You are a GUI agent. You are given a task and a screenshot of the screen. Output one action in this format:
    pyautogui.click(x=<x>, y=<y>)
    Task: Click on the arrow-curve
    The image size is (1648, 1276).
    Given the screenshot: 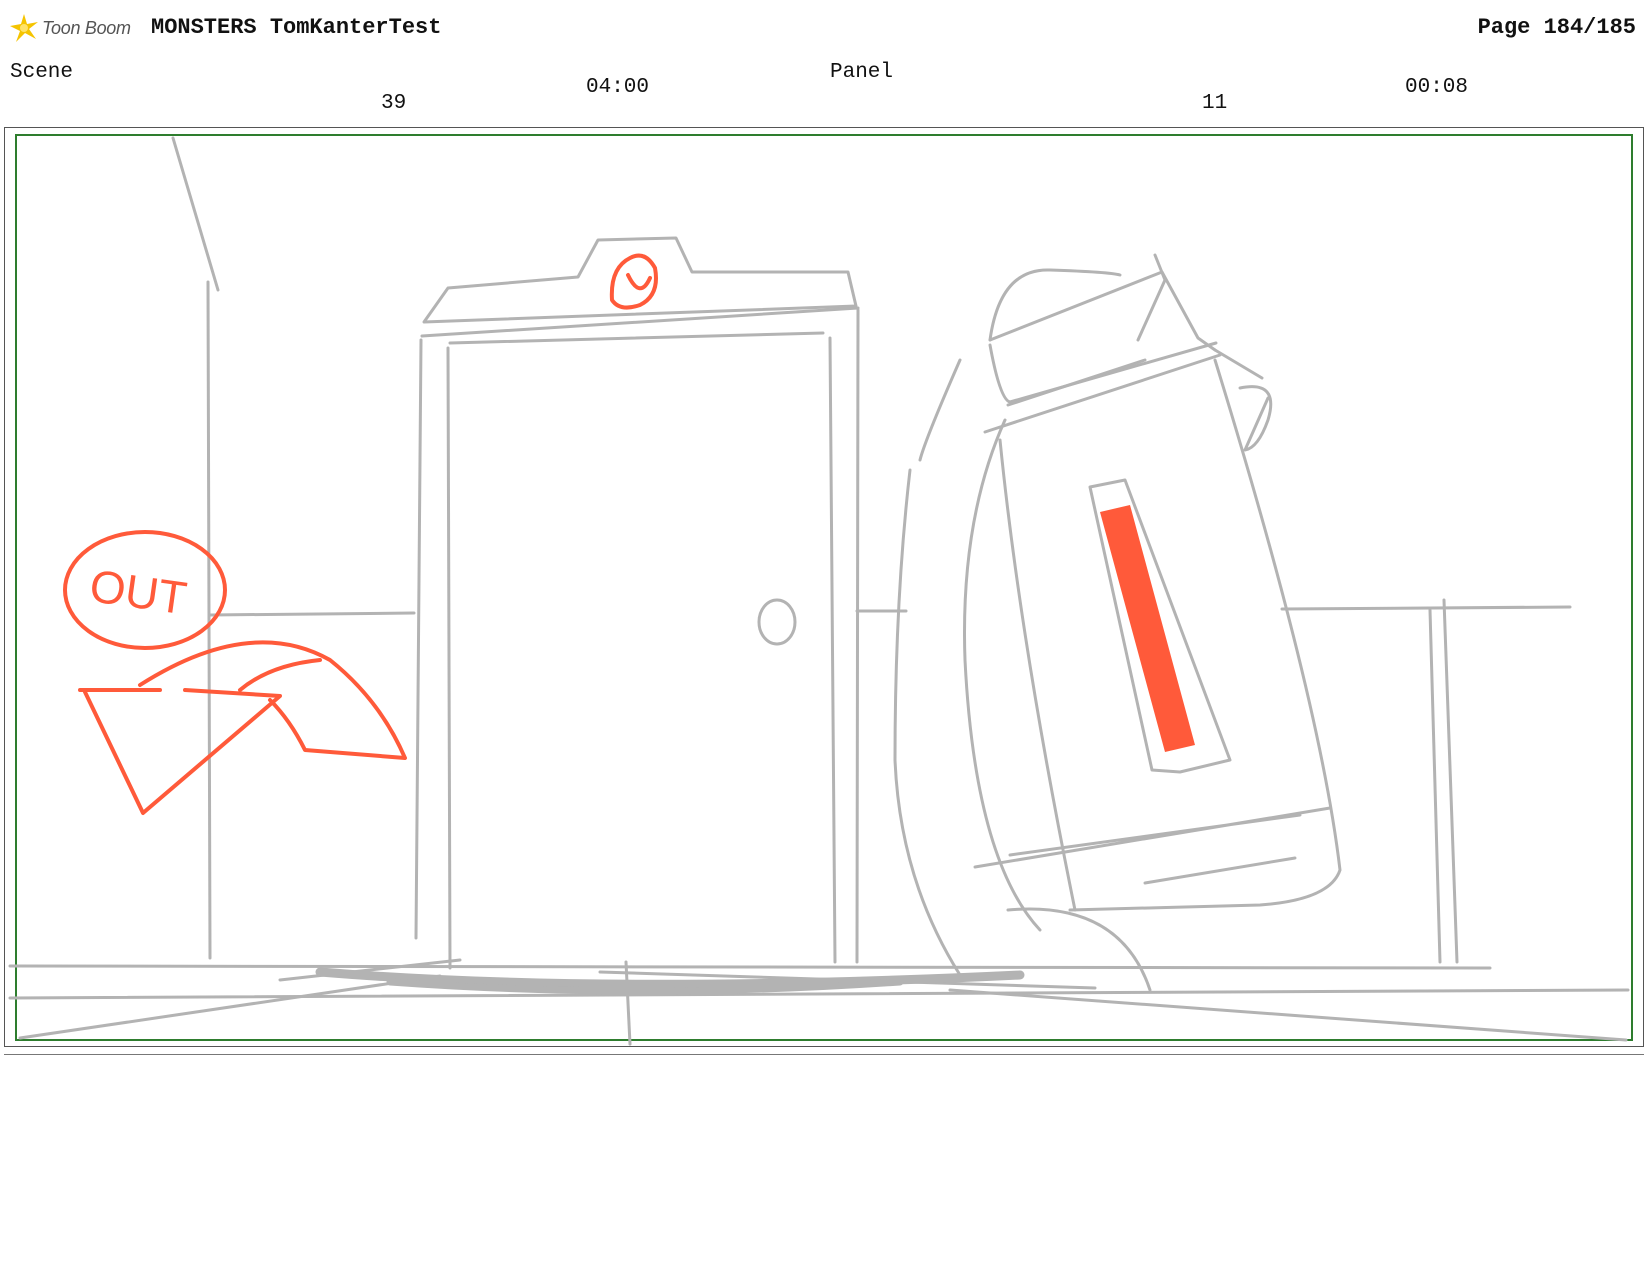 What is the action you would take?
    pyautogui.click(x=272, y=700)
    